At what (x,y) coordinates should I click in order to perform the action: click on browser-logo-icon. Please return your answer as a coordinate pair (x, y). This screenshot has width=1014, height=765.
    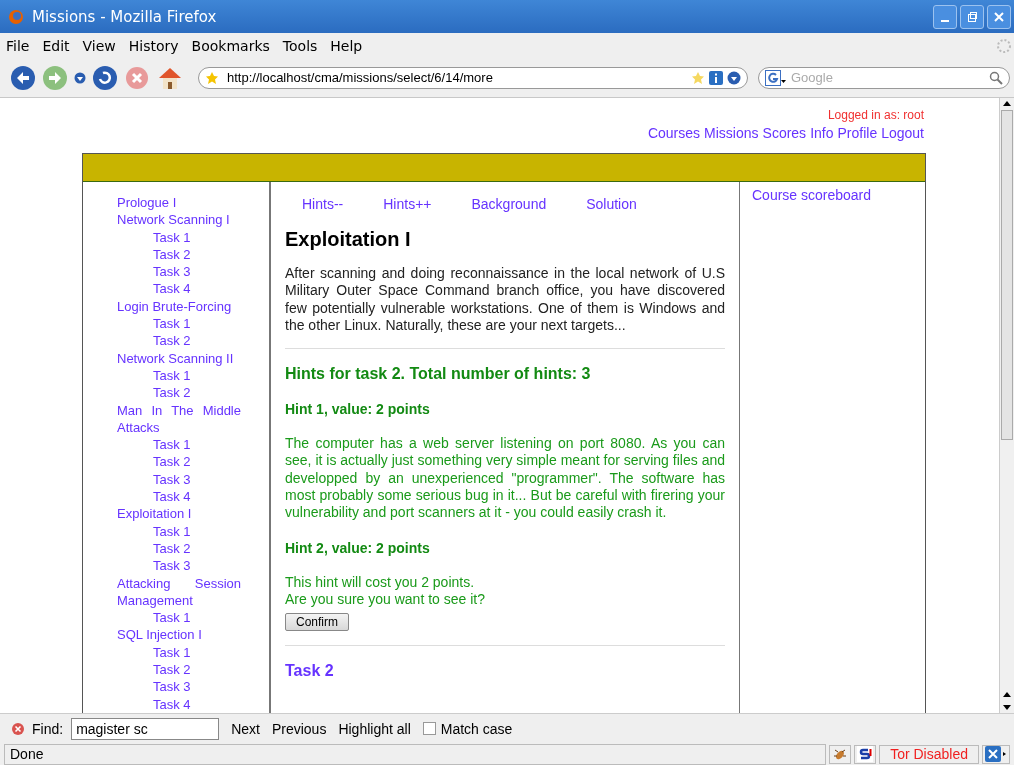
    Looking at the image, I should click on (16, 16).